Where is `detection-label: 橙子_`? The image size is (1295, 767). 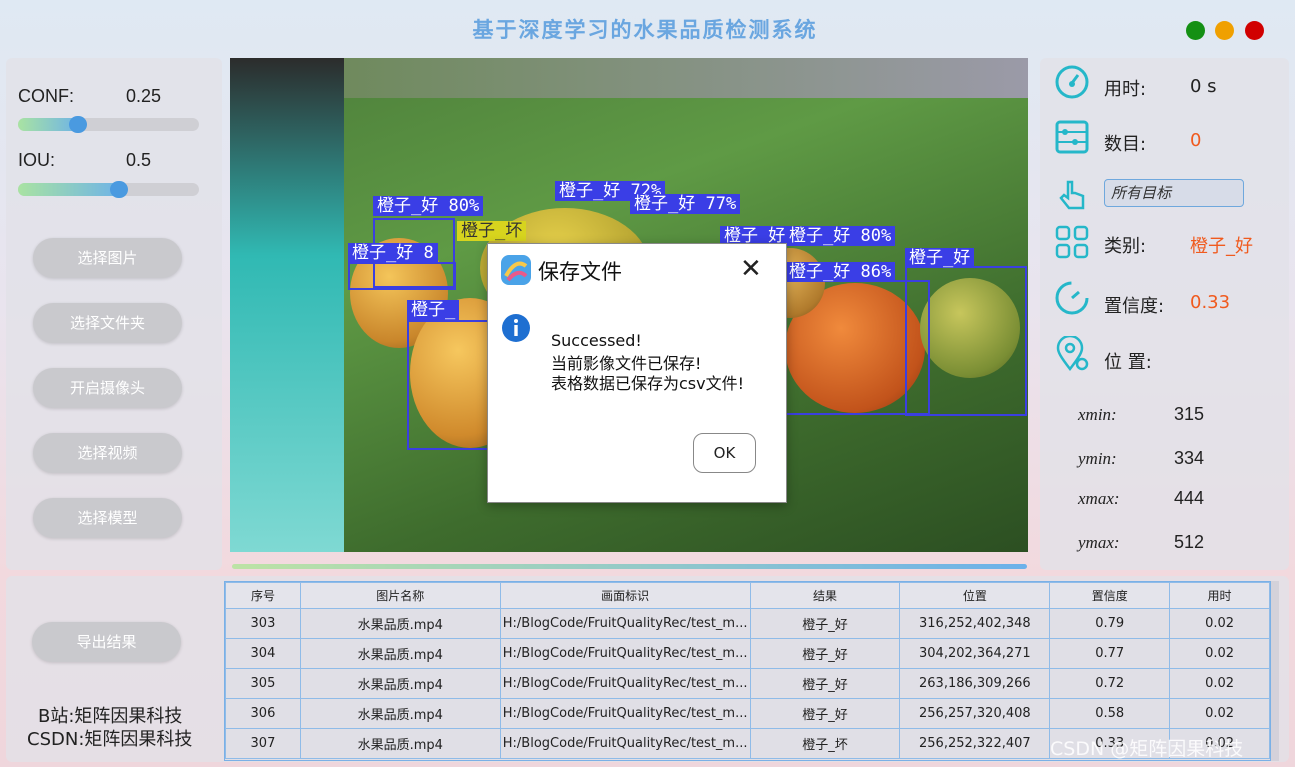 detection-label: 橙子_ is located at coordinates (433, 310).